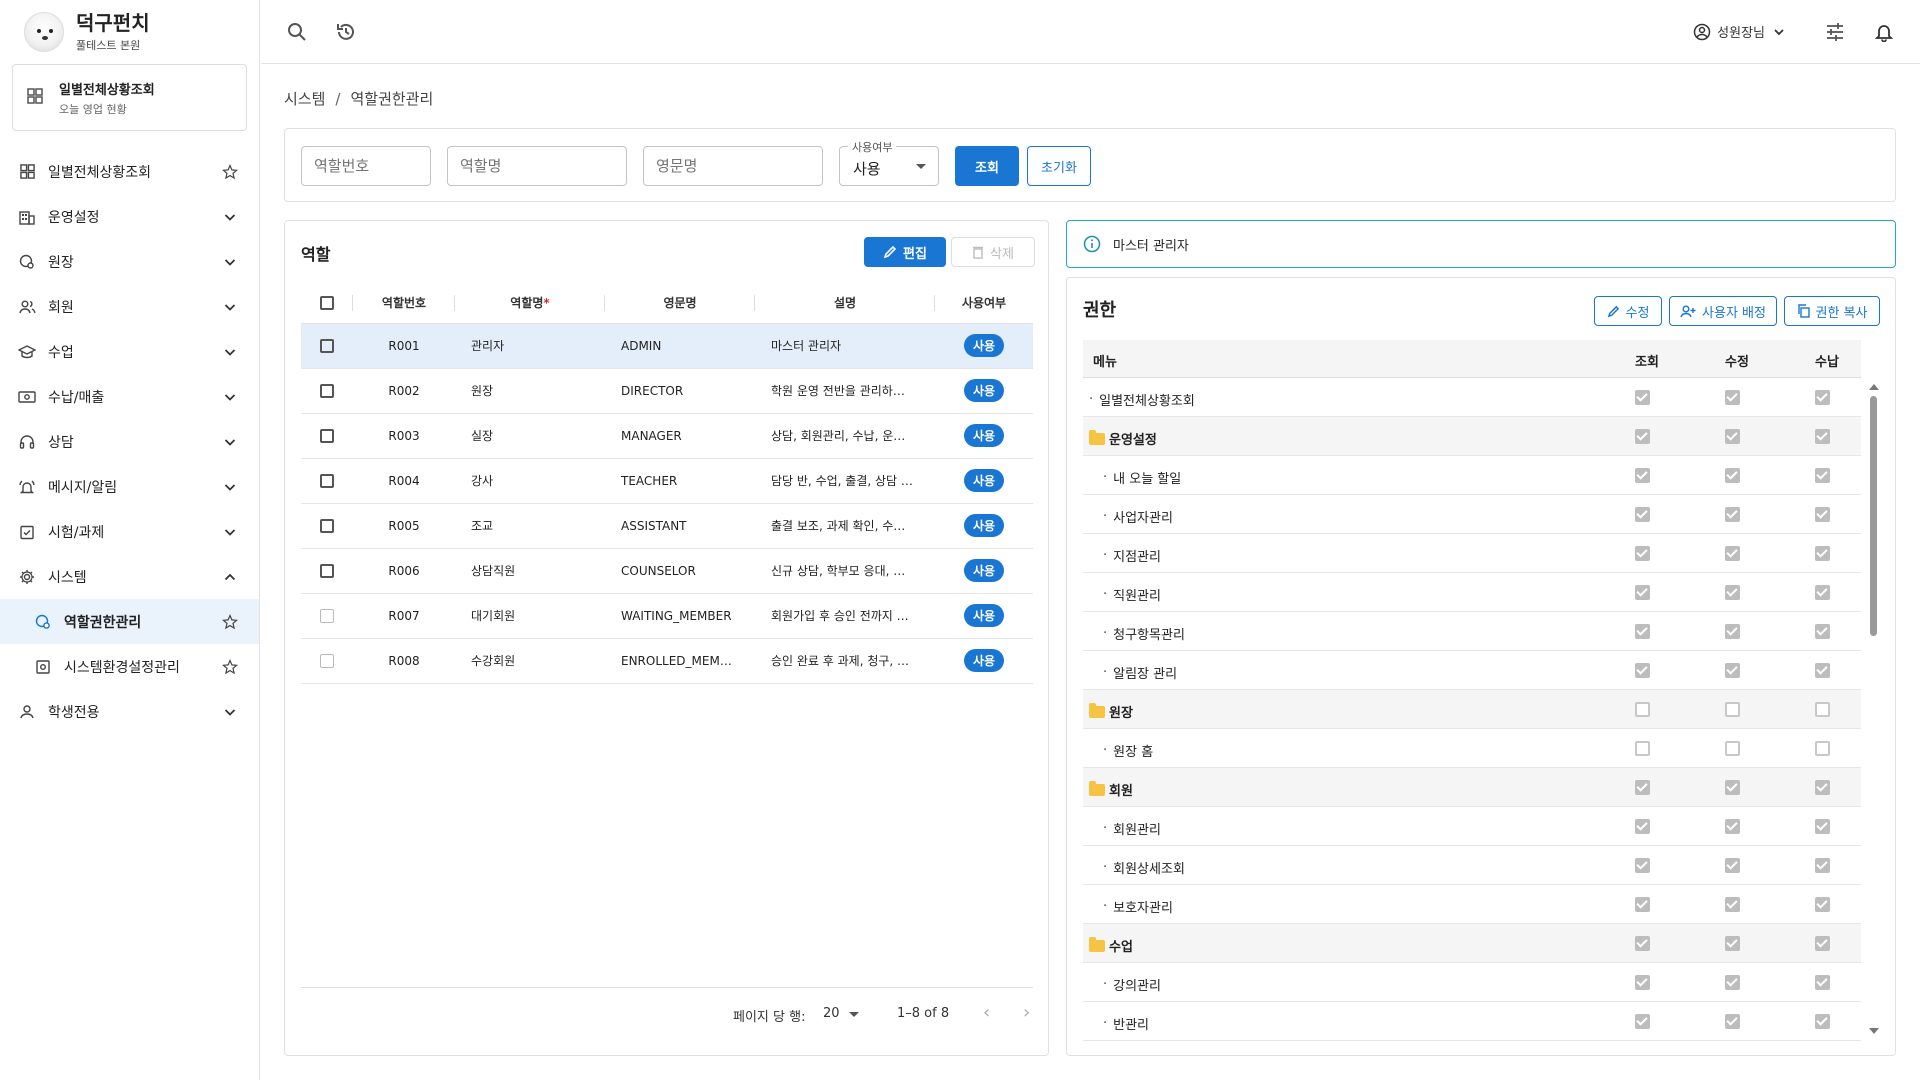  Describe the element at coordinates (667, 481) in the screenshot. I see `table-row: R004 강사 TEACHER 담당 반, 수업, 출결, 상담 … 사용` at that location.